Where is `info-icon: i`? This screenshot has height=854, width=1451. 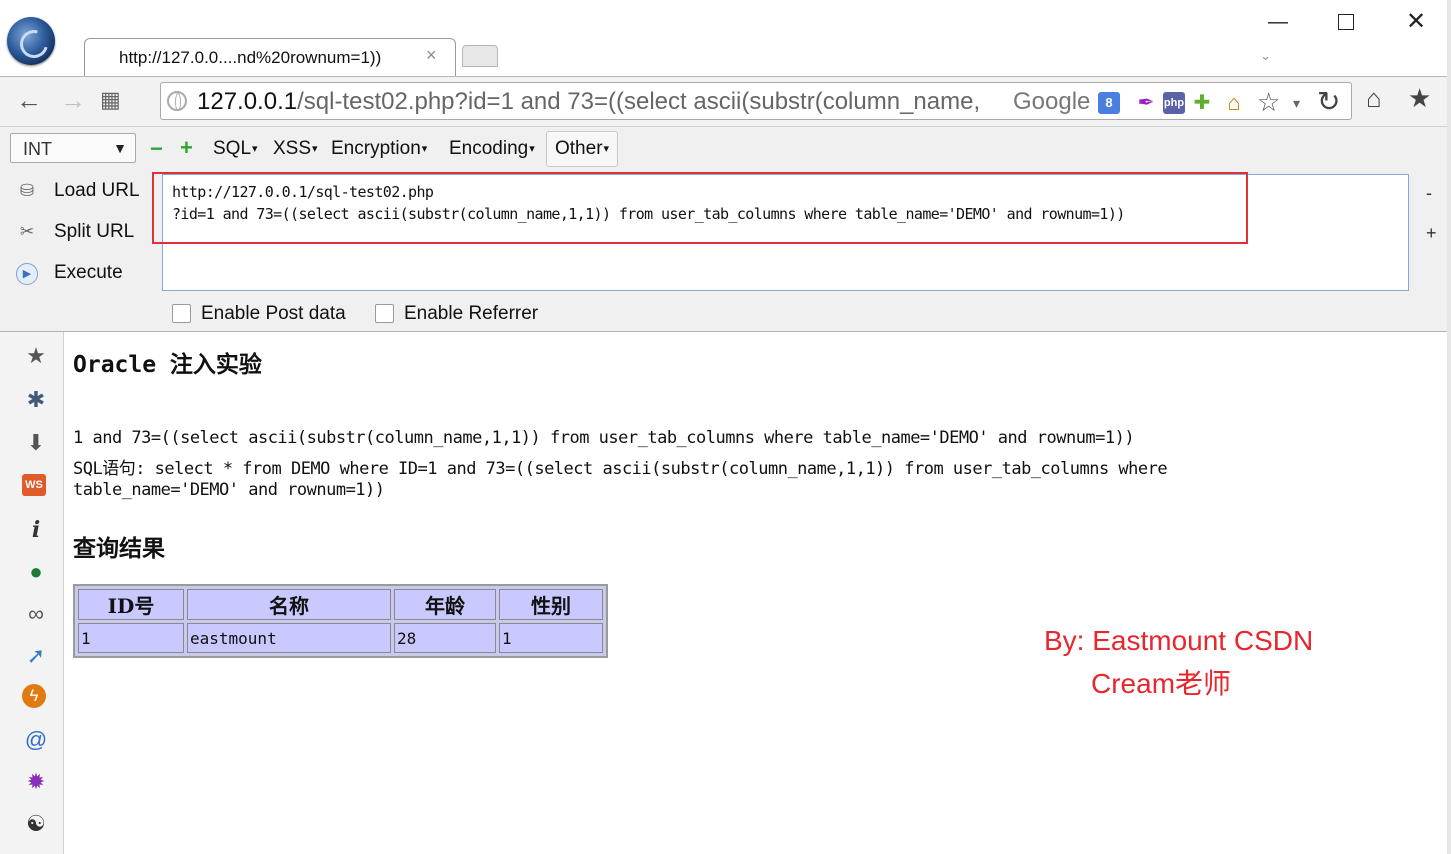
info-icon: i is located at coordinates (36, 530).